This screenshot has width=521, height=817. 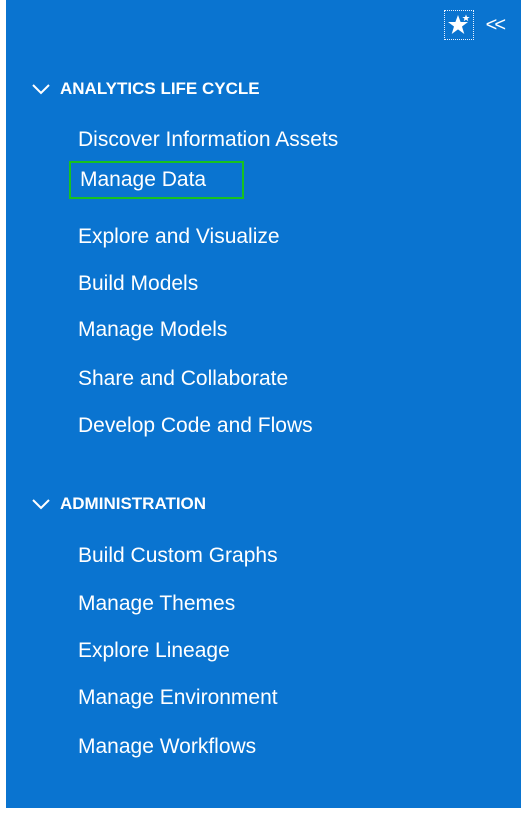 I want to click on collapse-panel-button: <<, so click(x=495, y=25).